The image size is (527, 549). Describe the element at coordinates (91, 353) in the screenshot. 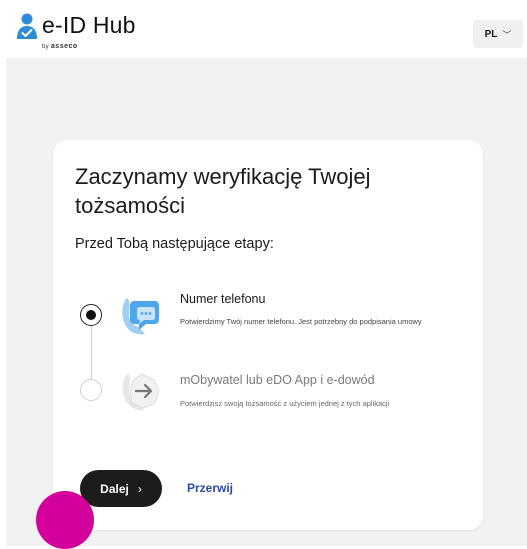

I see `step-connector-line` at that location.